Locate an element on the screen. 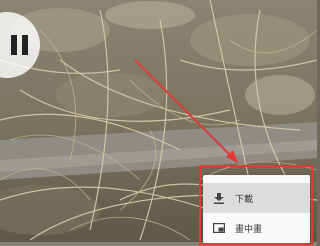 The width and height of the screenshot is (320, 246). menu-item-download: 下載 is located at coordinates (256, 198).